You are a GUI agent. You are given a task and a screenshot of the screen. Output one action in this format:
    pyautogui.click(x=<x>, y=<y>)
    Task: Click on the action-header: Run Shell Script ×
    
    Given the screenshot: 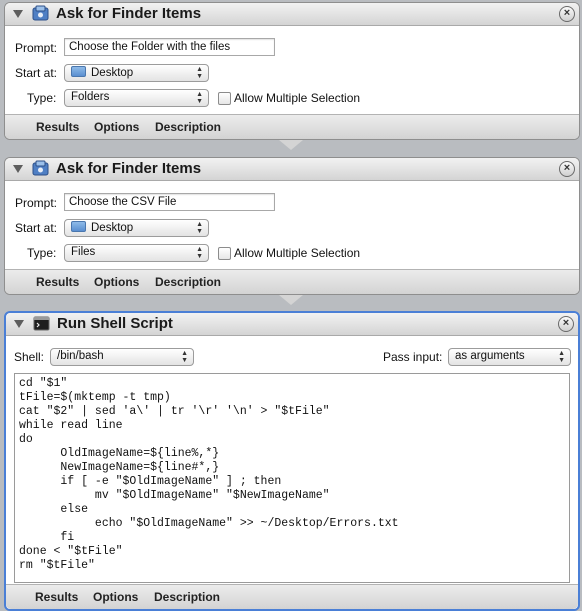 What is the action you would take?
    pyautogui.click(x=292, y=324)
    